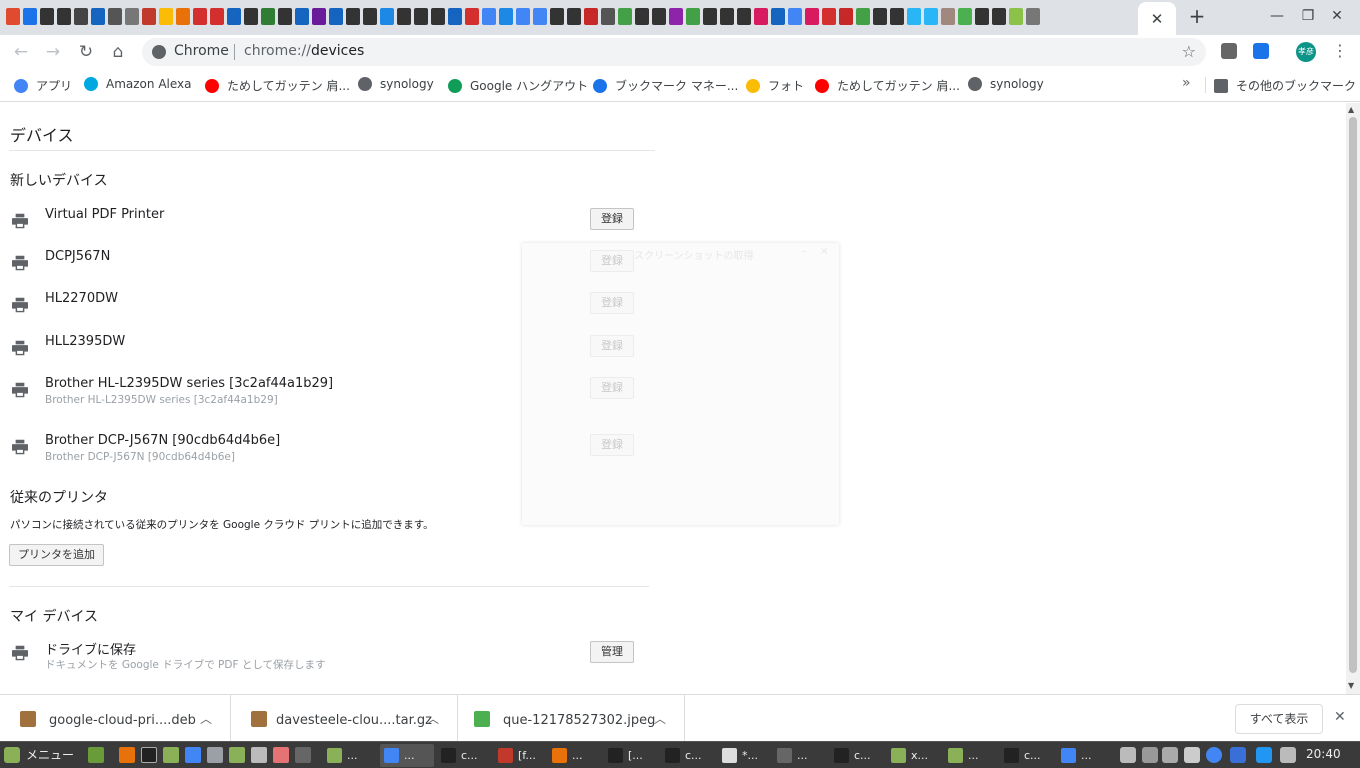  Describe the element at coordinates (56, 555) in the screenshot. I see `add-printer-button: プリンタを追加` at that location.